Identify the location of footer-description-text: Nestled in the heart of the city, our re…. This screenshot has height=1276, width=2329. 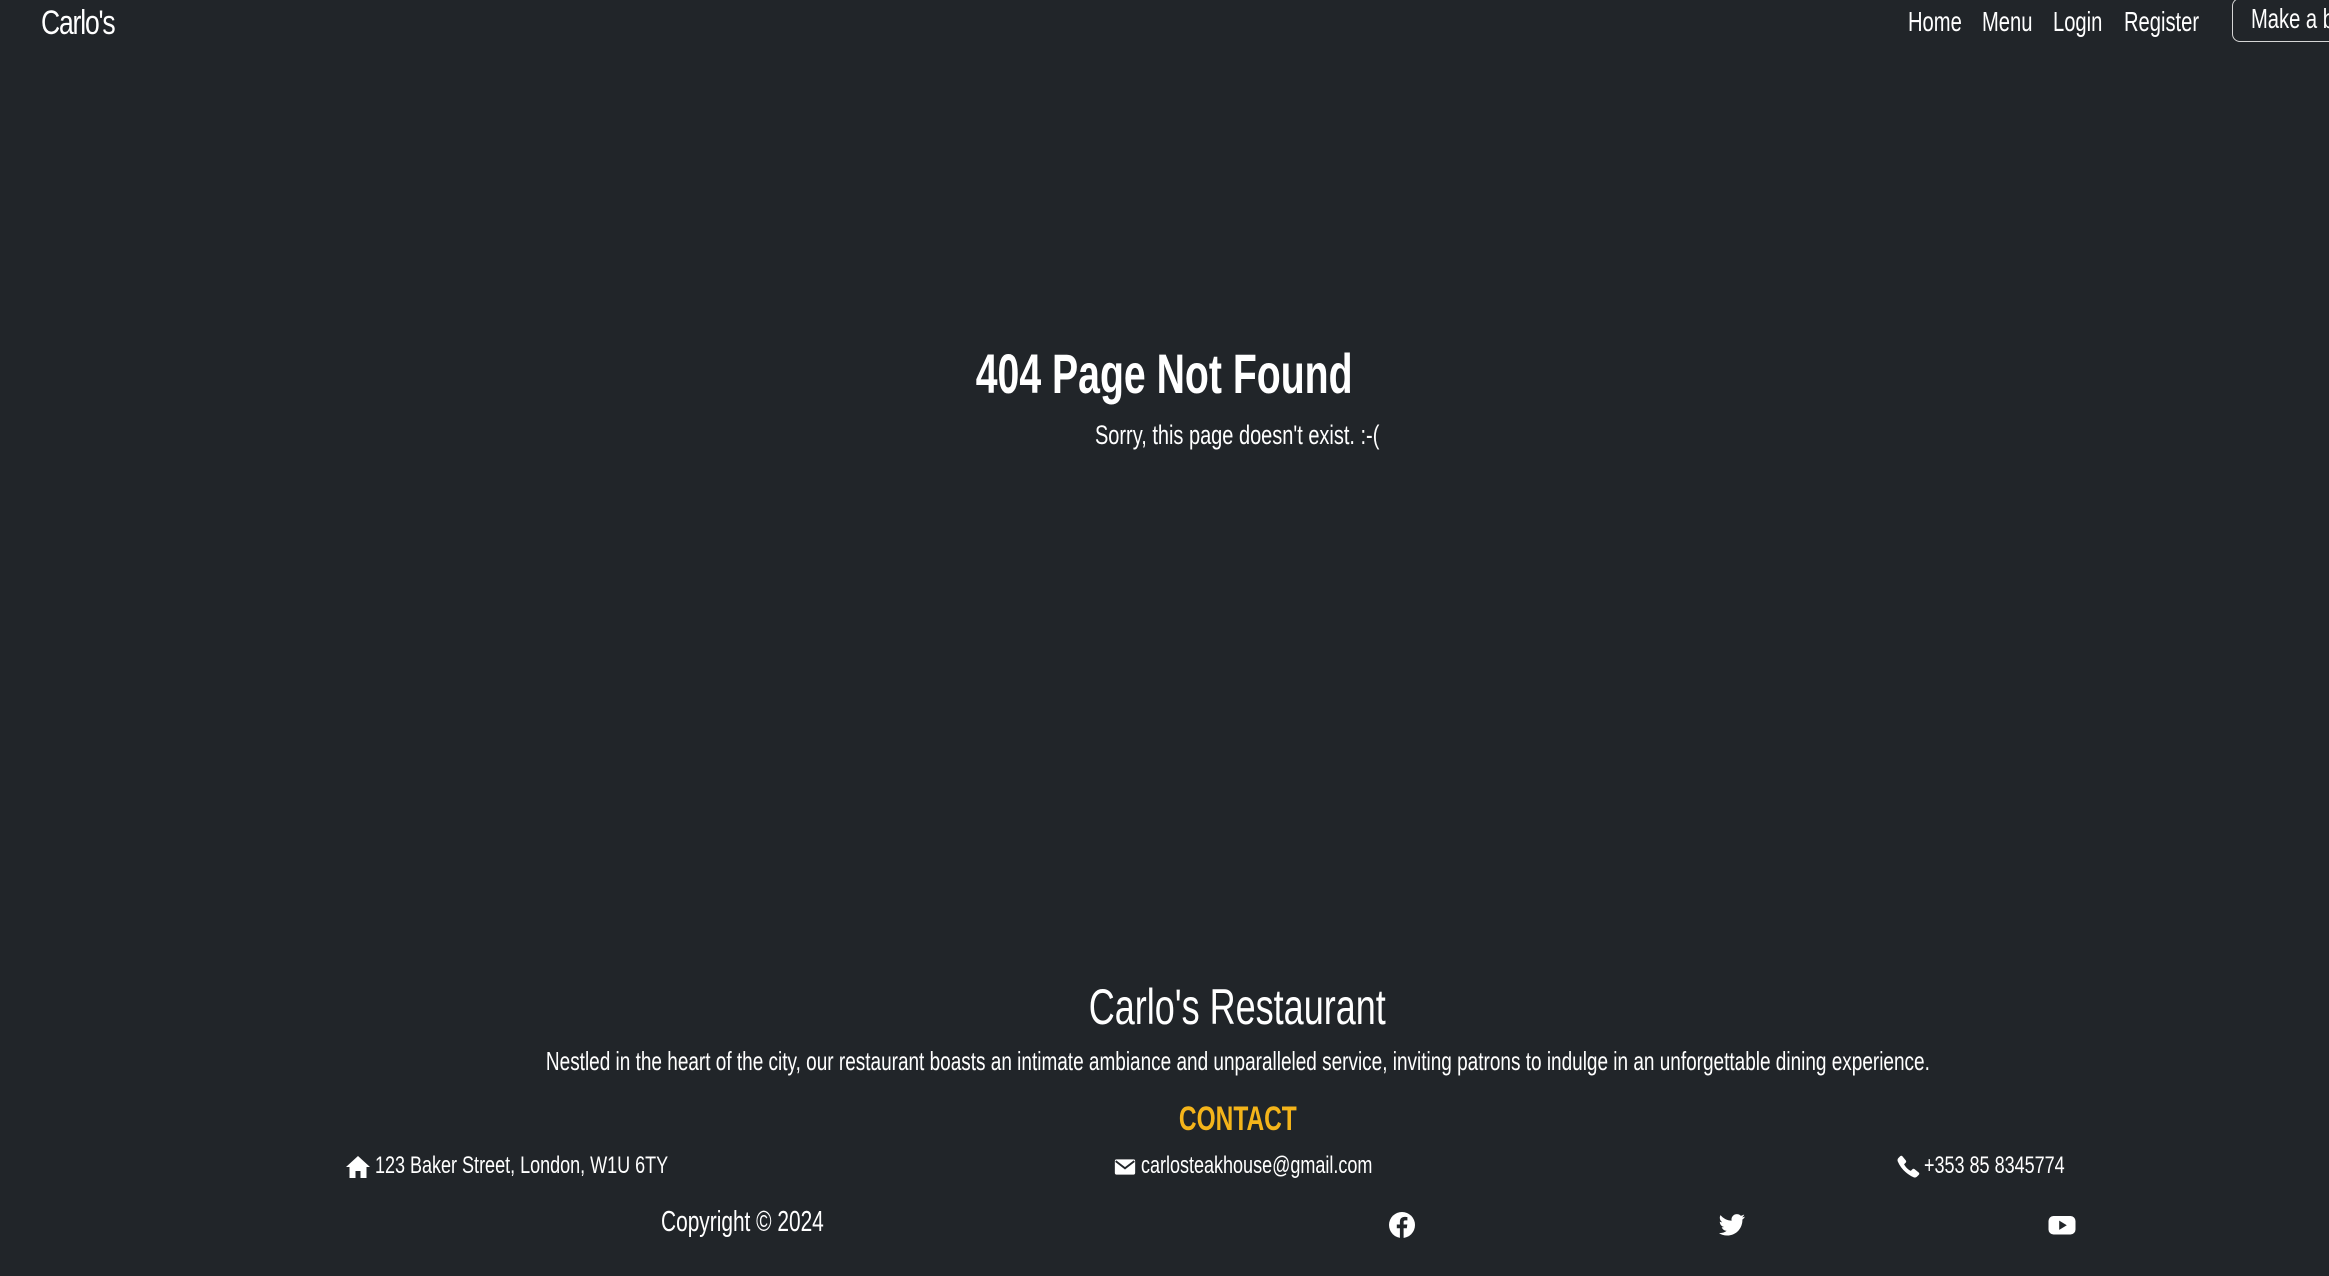
(1237, 1061).